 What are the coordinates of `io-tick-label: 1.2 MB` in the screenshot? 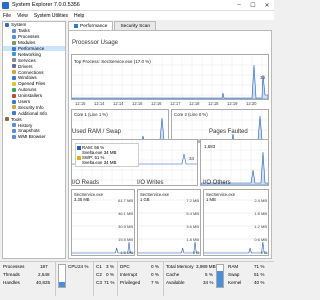 It's located at (260, 226).